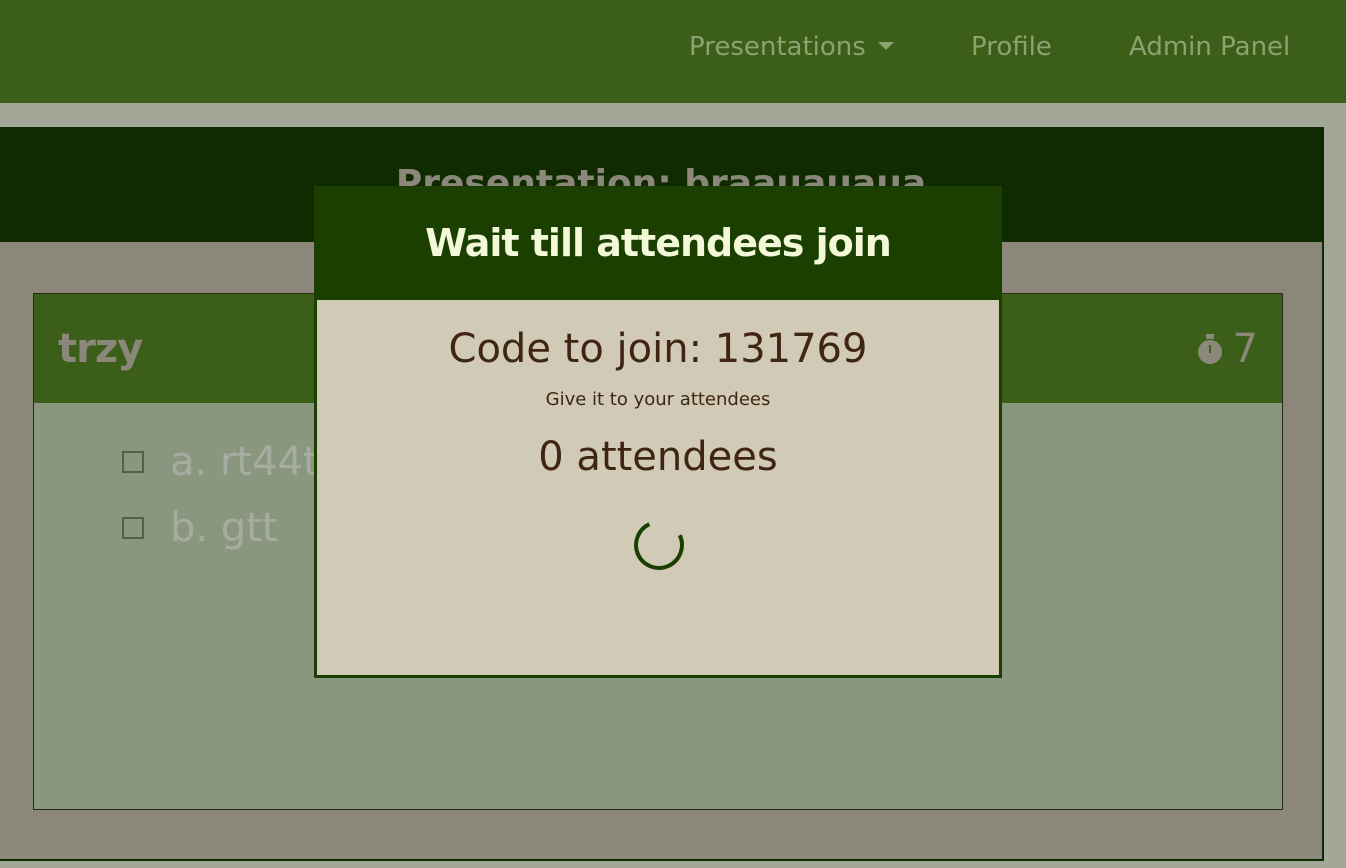 This screenshot has height=868, width=1346. Describe the element at coordinates (673, 51) in the screenshot. I see `top-navbar: Presentations Profile Admin Panel` at that location.